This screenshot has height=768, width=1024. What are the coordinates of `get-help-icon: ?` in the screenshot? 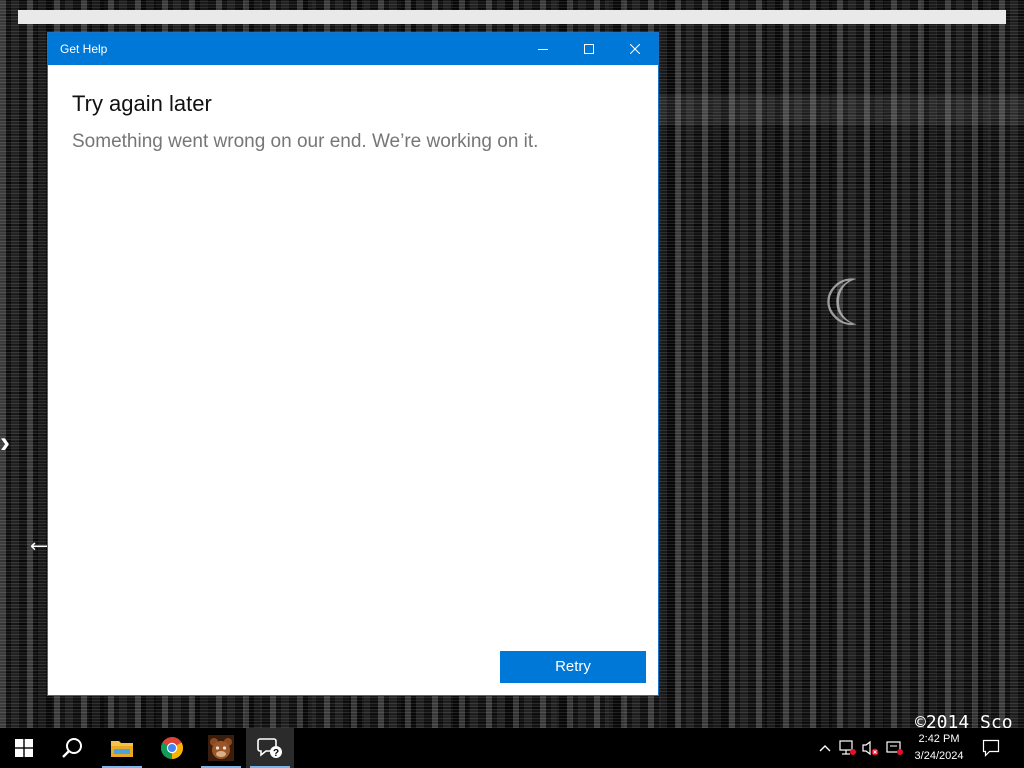 It's located at (269, 748).